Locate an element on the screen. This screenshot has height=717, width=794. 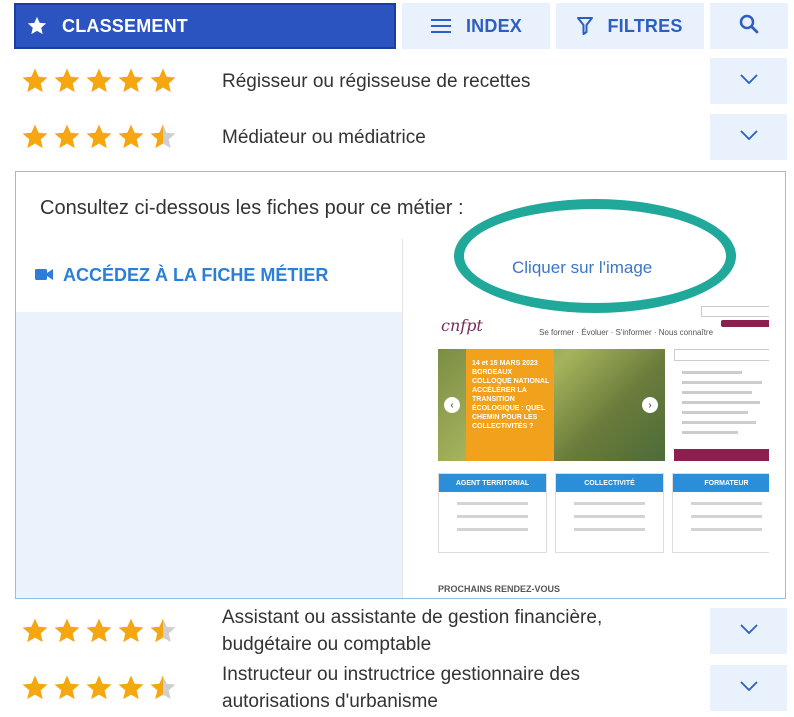
tab-filters: FILTRES is located at coordinates (630, 26).